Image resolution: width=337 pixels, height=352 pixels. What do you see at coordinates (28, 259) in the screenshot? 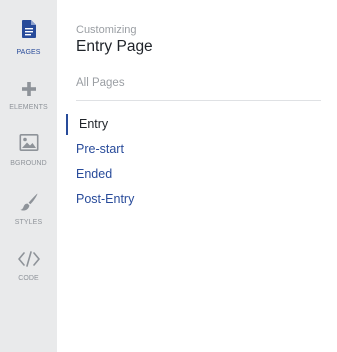
I see `code-icon` at bounding box center [28, 259].